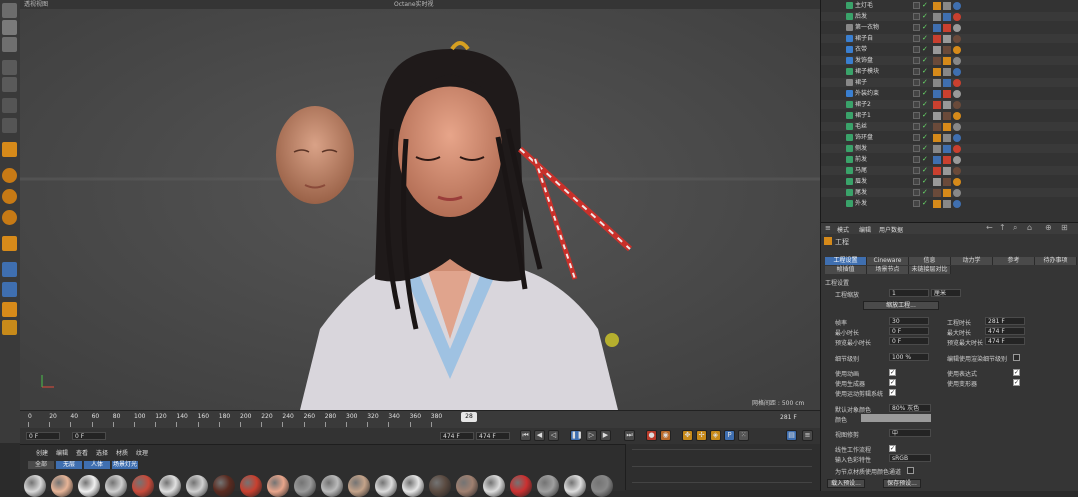 This screenshot has height=497, width=1078. I want to click on object-row: 眉发 ✓, so click(949, 181).